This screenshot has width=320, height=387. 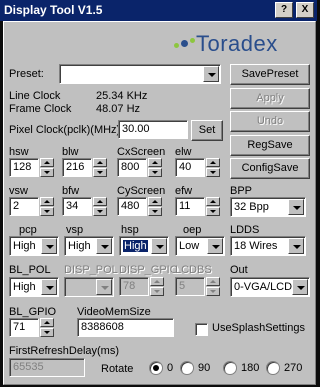 I want to click on pcp-select: High, so click(x=34, y=246).